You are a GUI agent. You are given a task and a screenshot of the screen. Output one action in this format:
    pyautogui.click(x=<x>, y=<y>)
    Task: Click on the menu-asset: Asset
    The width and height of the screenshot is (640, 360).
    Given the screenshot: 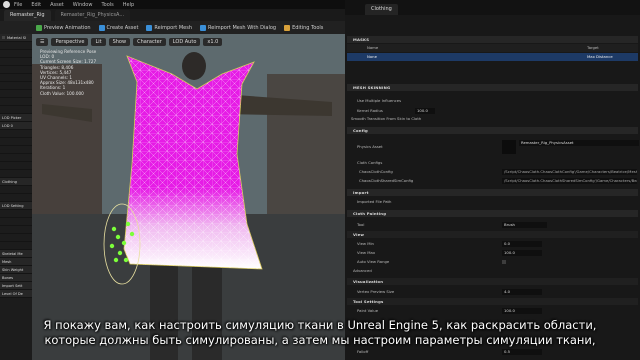 What is the action you would take?
    pyautogui.click(x=57, y=5)
    